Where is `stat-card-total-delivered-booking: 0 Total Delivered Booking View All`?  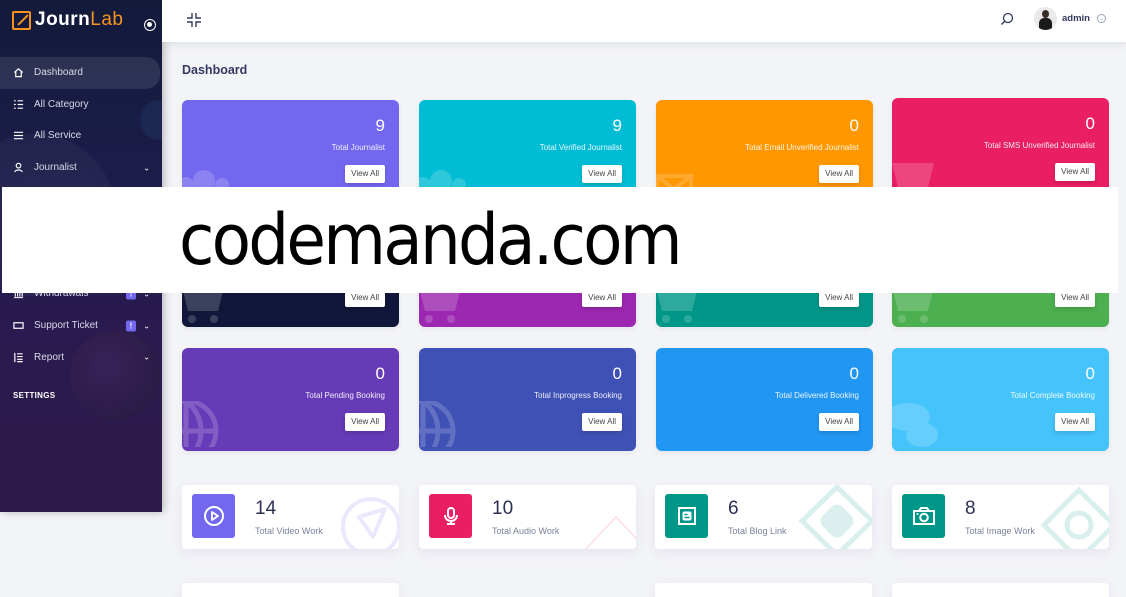 stat-card-total-delivered-booking: 0 Total Delivered Booking View All is located at coordinates (764, 399).